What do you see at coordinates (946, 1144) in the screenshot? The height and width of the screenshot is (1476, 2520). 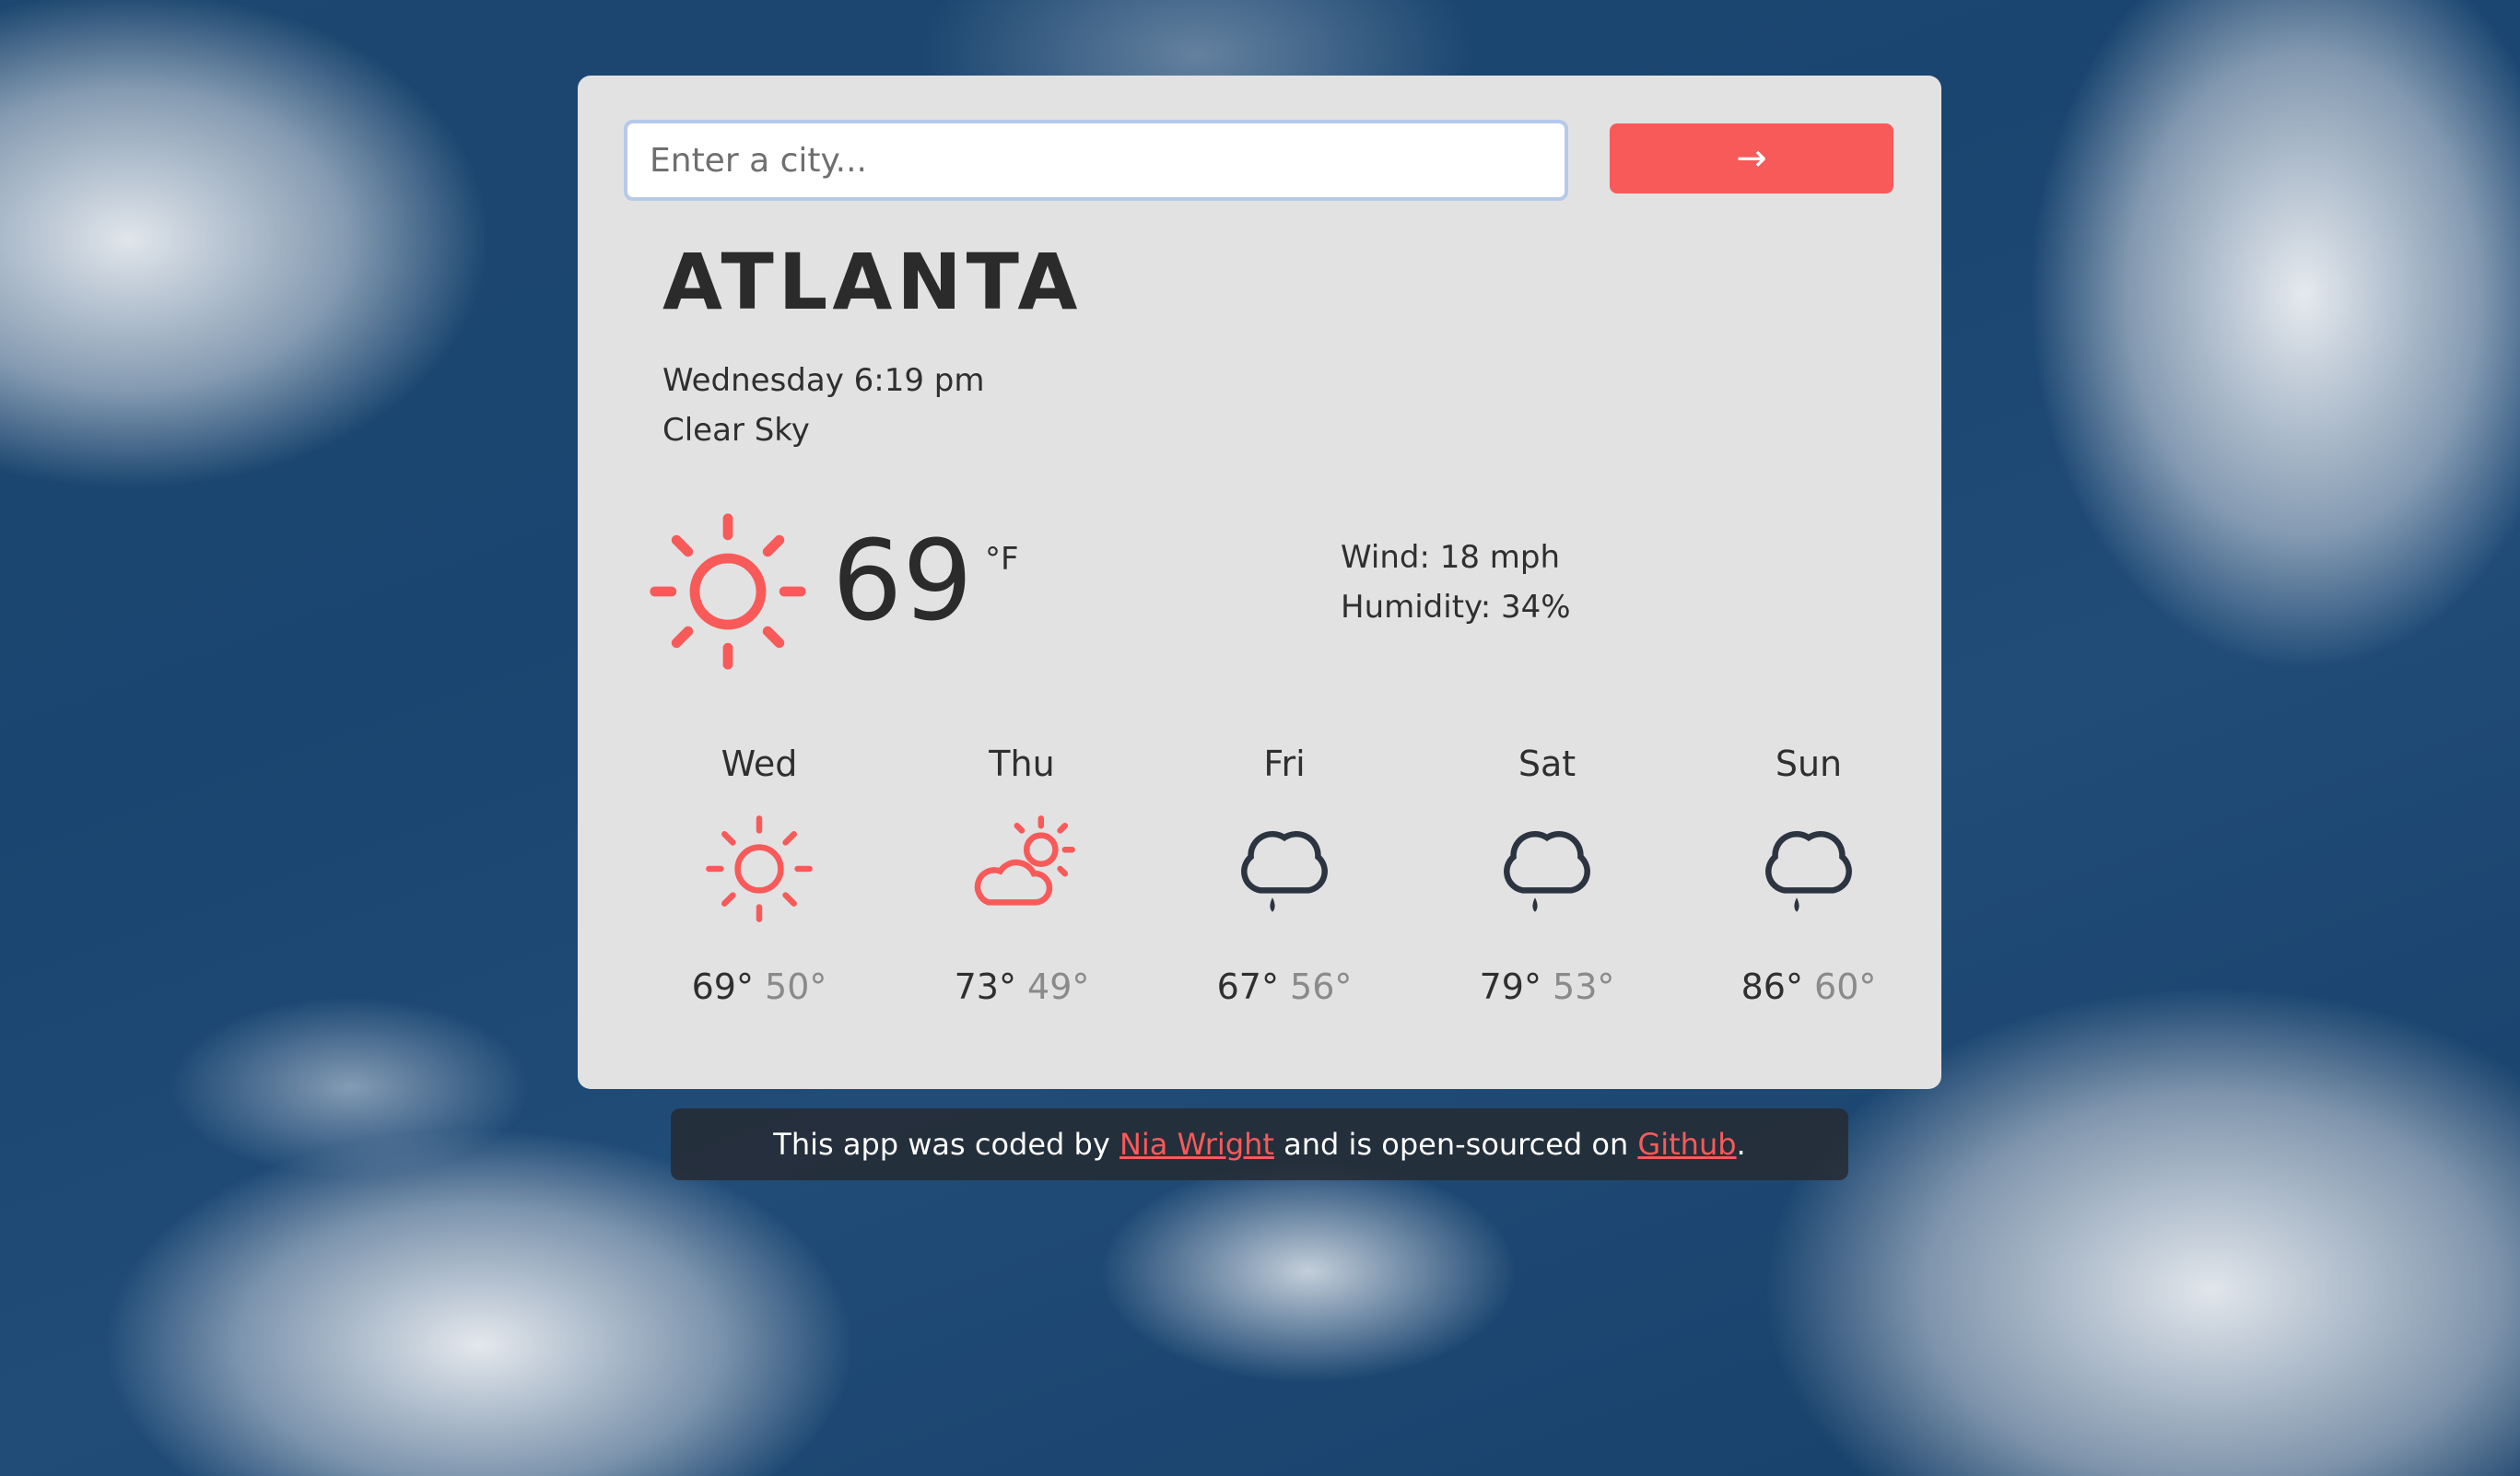 I see `footer-prefix: This app was coded by` at bounding box center [946, 1144].